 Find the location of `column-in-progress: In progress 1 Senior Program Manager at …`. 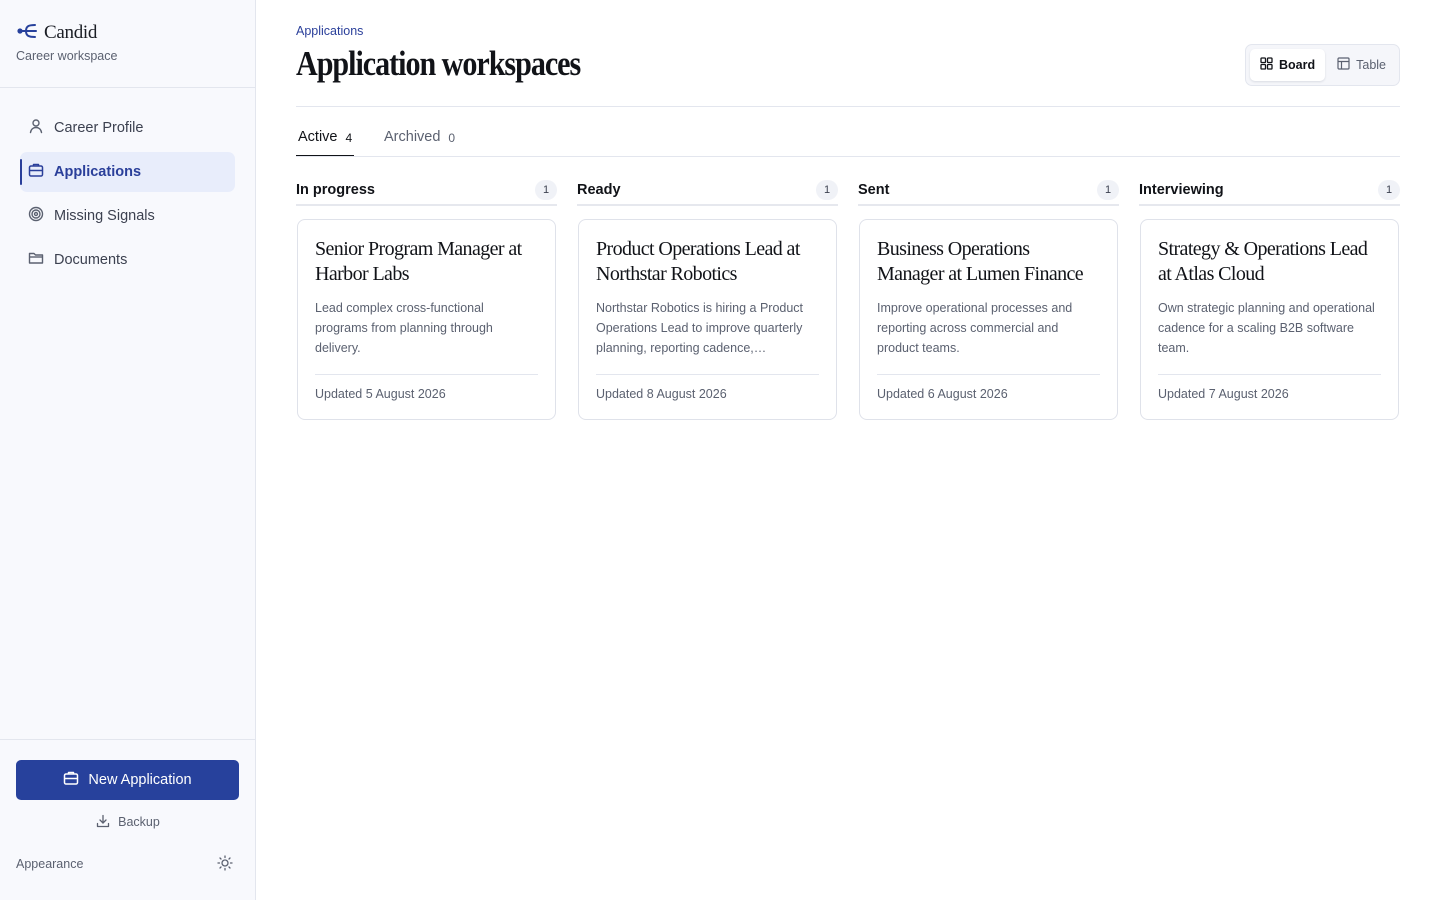

column-in-progress: In progress 1 Senior Program Manager at … is located at coordinates (426, 298).